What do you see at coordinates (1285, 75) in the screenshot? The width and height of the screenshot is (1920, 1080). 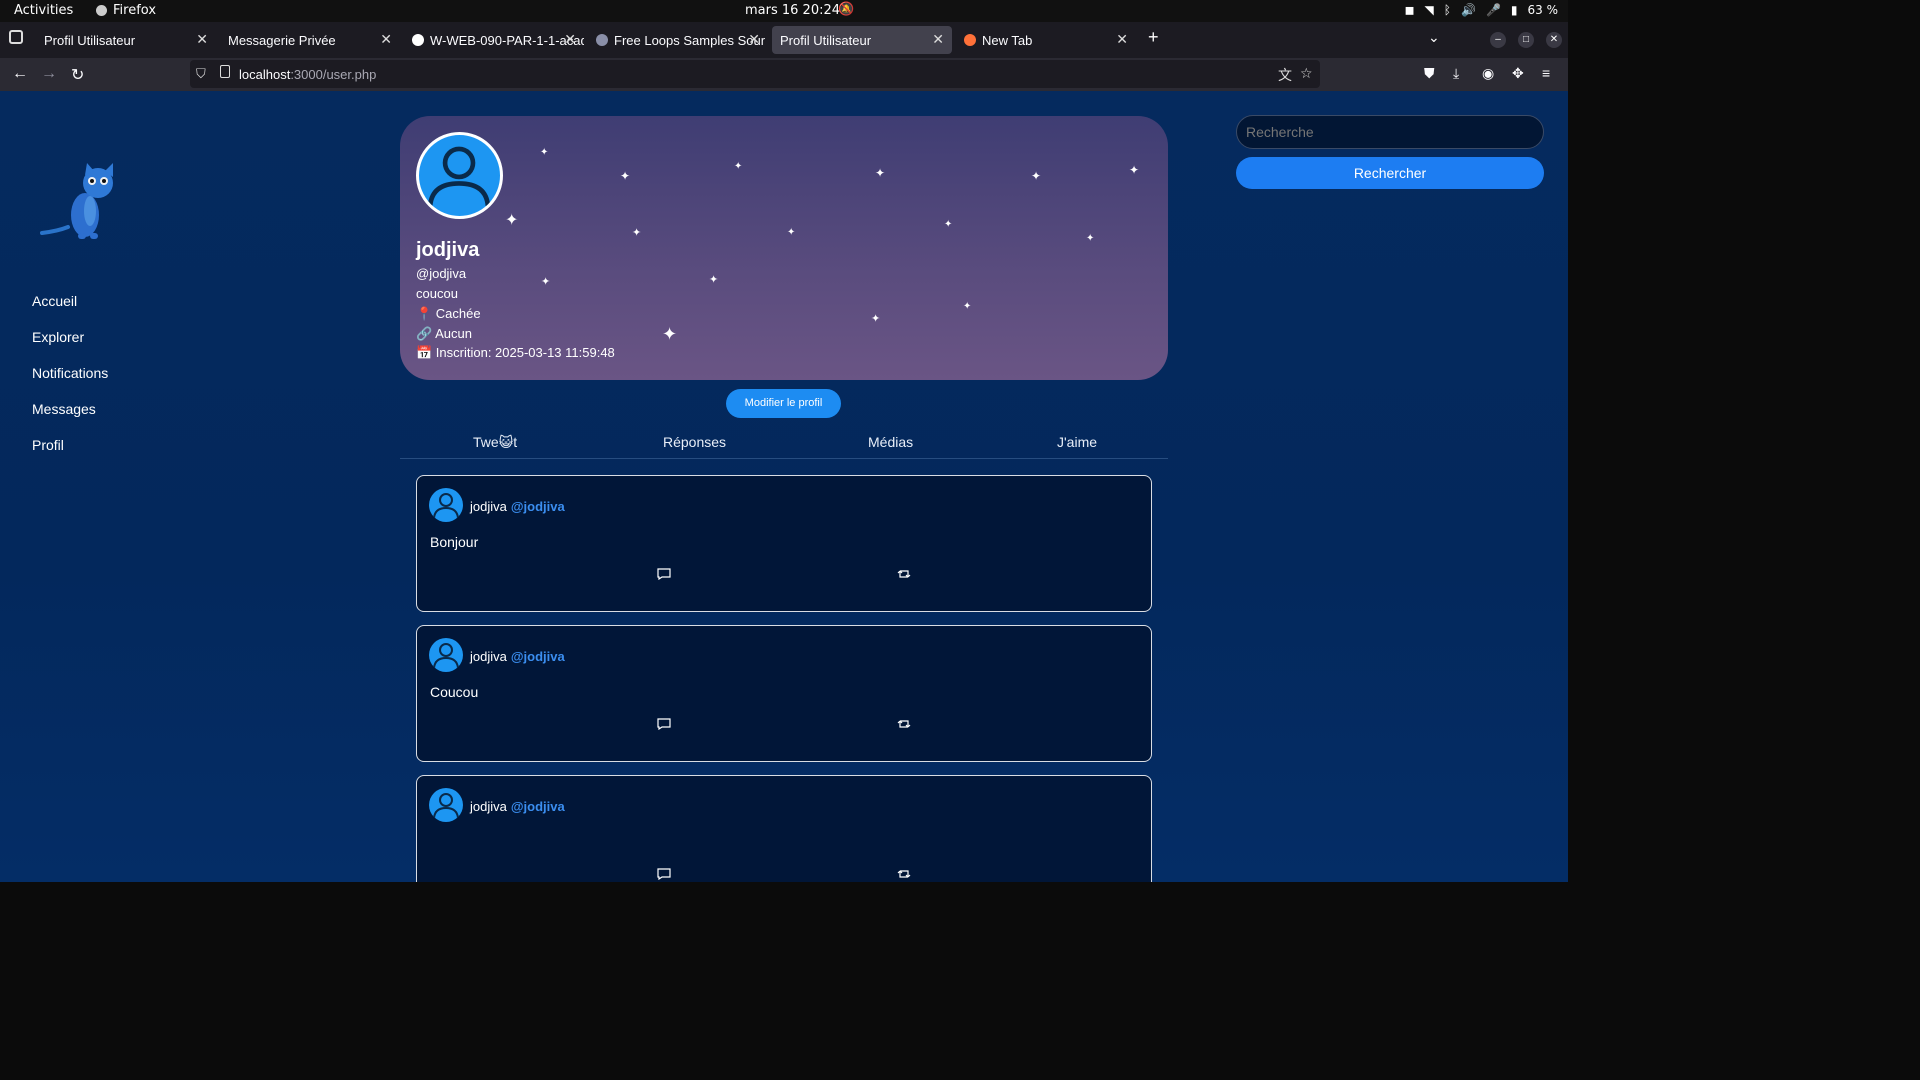 I see `translate-icon: 文` at bounding box center [1285, 75].